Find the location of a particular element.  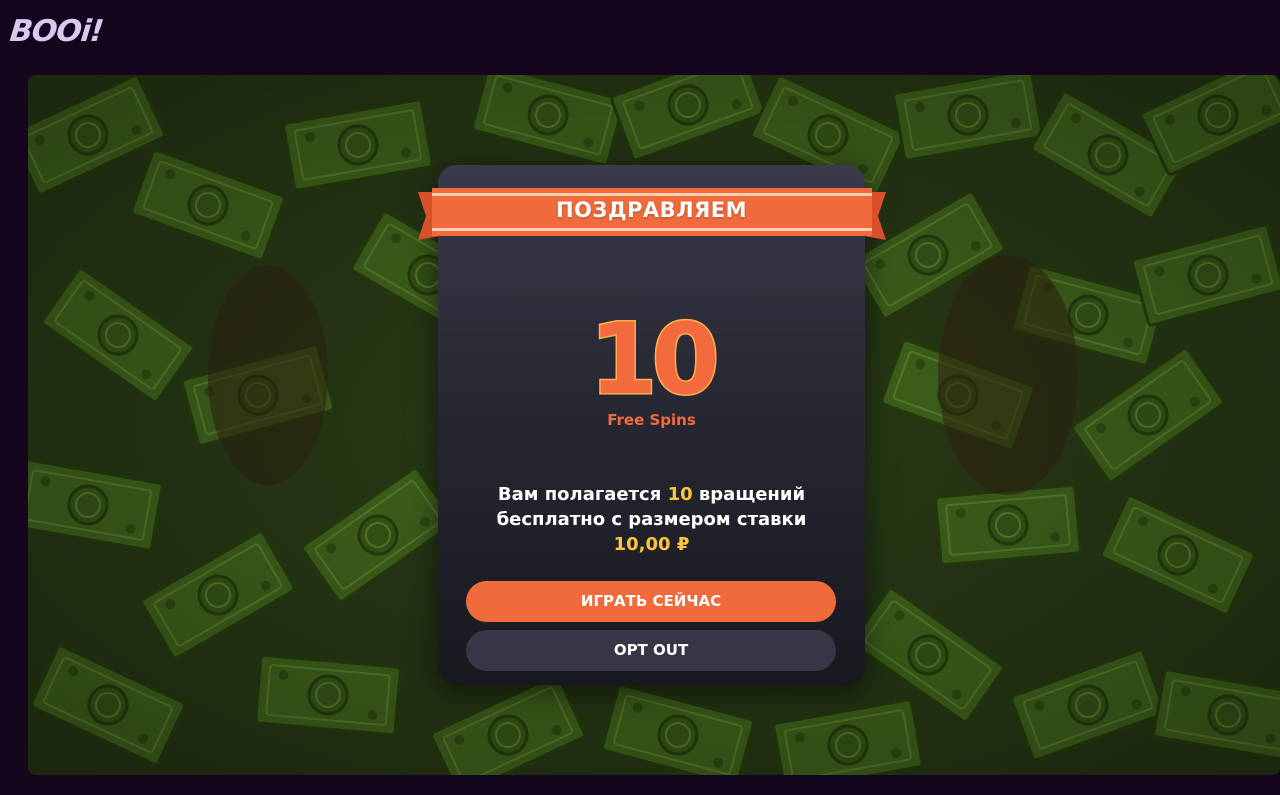

play-now-button: ИГРАТЬ СЕЙЧАС is located at coordinates (651, 601).